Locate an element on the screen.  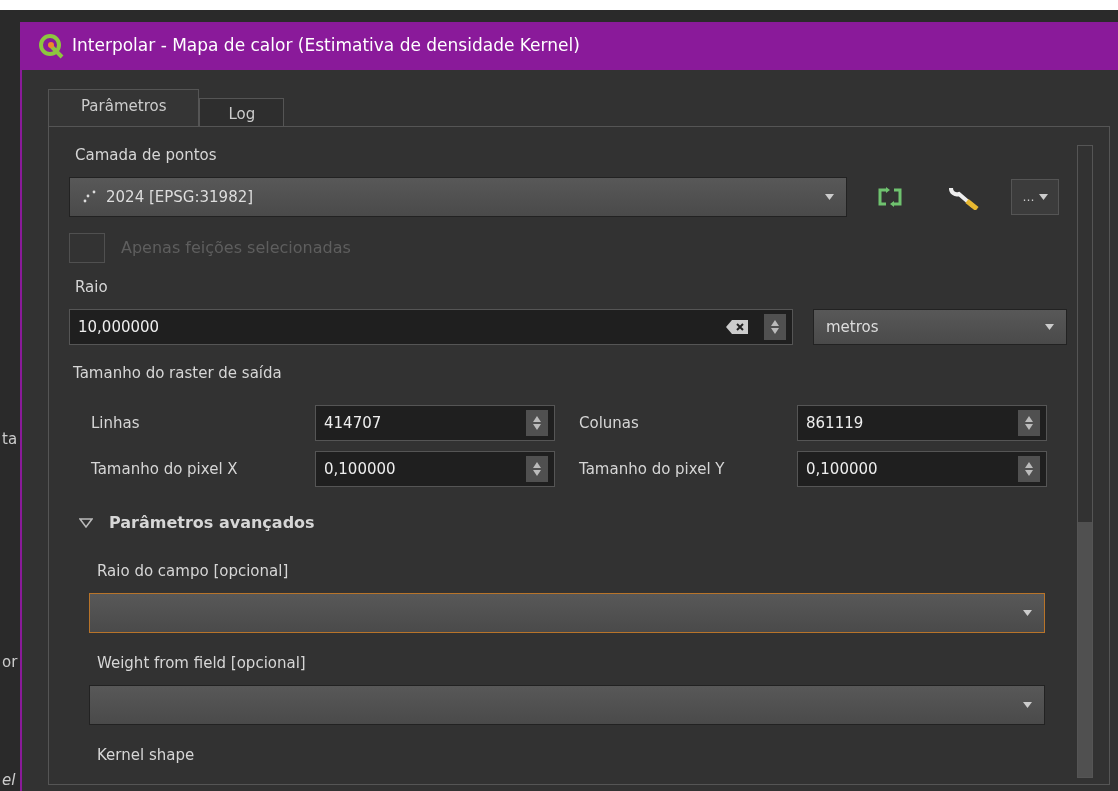
field-label: Tamanho do pixel X is located at coordinates (165, 469).